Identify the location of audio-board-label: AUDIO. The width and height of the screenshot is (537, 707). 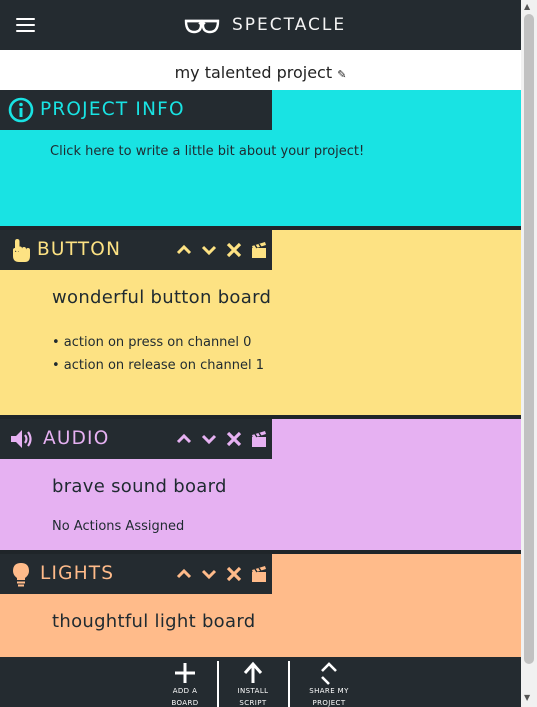
(76, 438).